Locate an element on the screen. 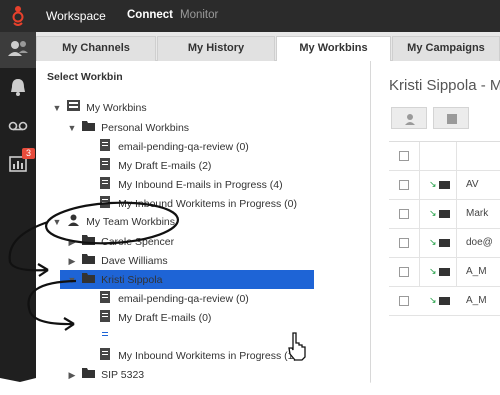  interactions-grid: ↘ AV ↘ Mark ↘ doe@ ↘ A_M ↘ A_M is located at coordinates (444, 228).